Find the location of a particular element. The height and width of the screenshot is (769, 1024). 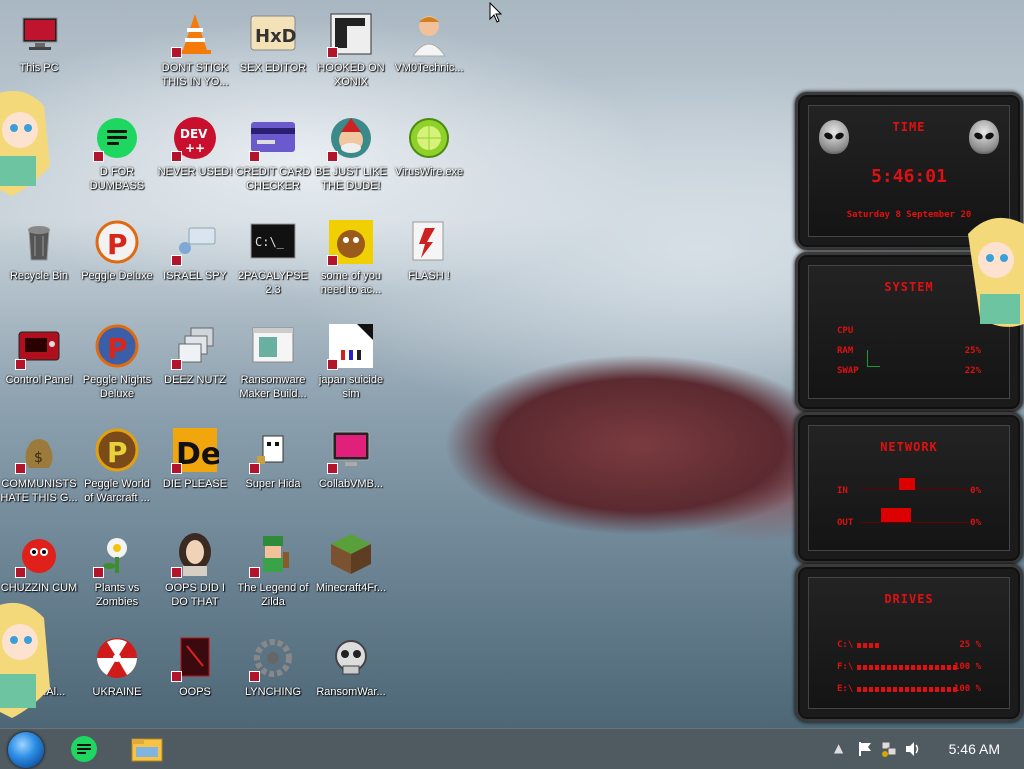

stat-label: E:\ is located at coordinates (845, 689).